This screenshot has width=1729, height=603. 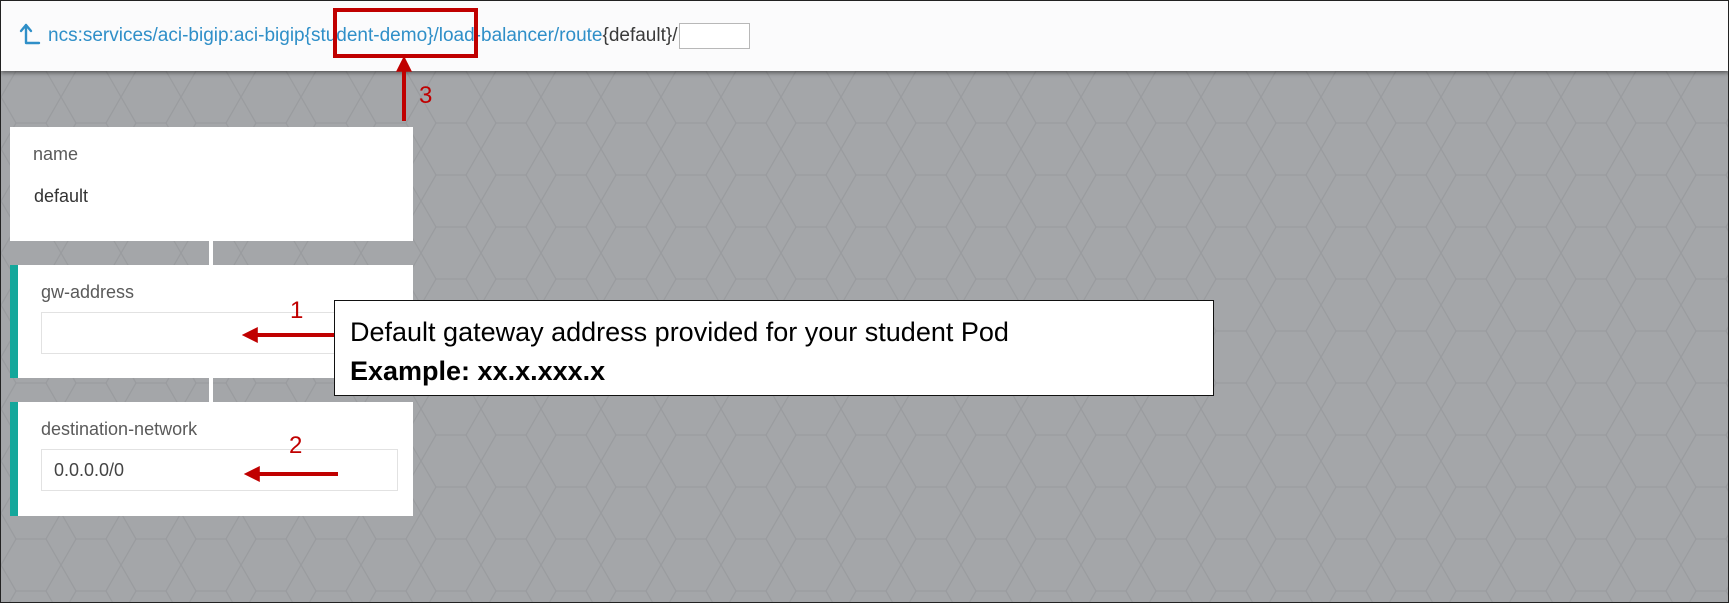 I want to click on annotation-marker-2: 2, so click(x=296, y=445).